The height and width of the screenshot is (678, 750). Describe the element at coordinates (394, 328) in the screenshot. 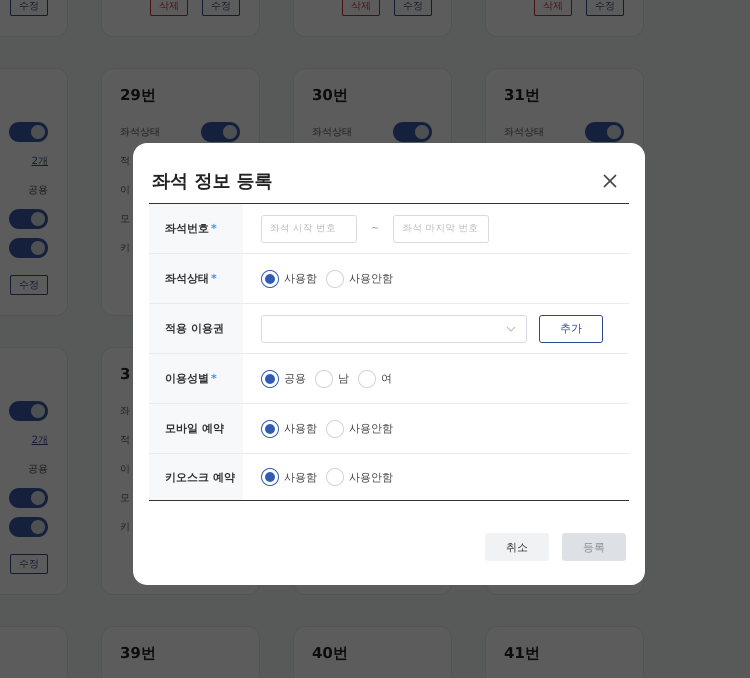

I see `pass-dropdown` at that location.